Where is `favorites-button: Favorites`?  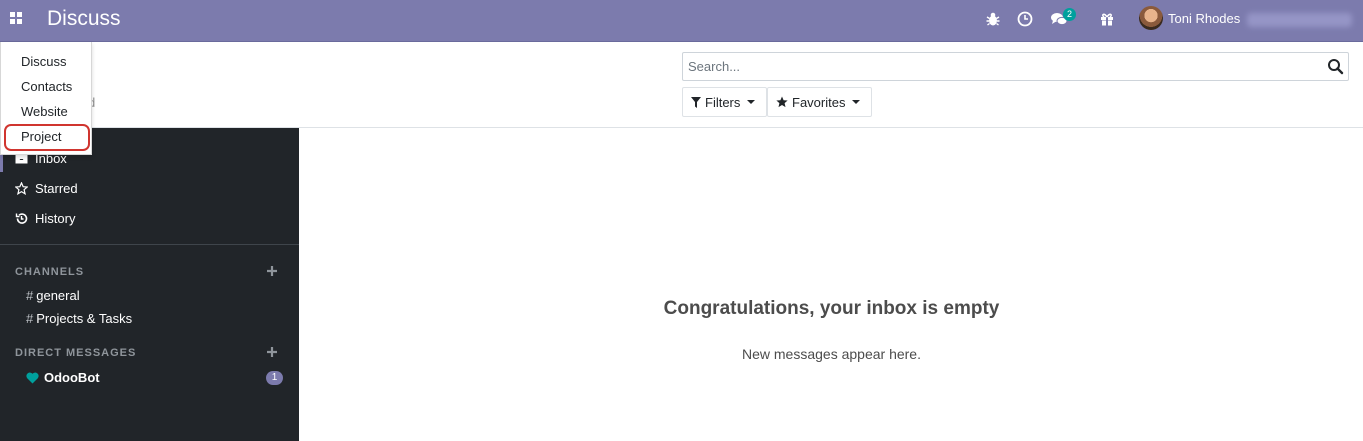
favorites-button: Favorites is located at coordinates (819, 102).